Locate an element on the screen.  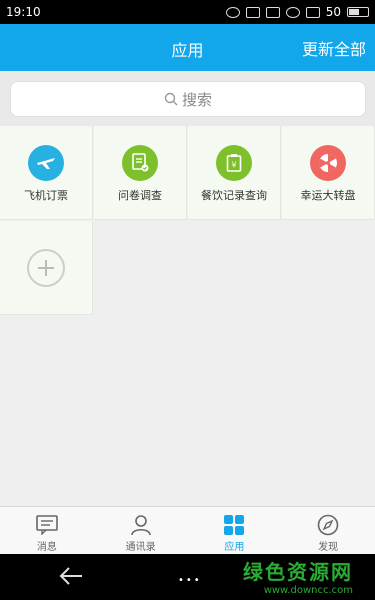
search-icon is located at coordinates (171, 99).